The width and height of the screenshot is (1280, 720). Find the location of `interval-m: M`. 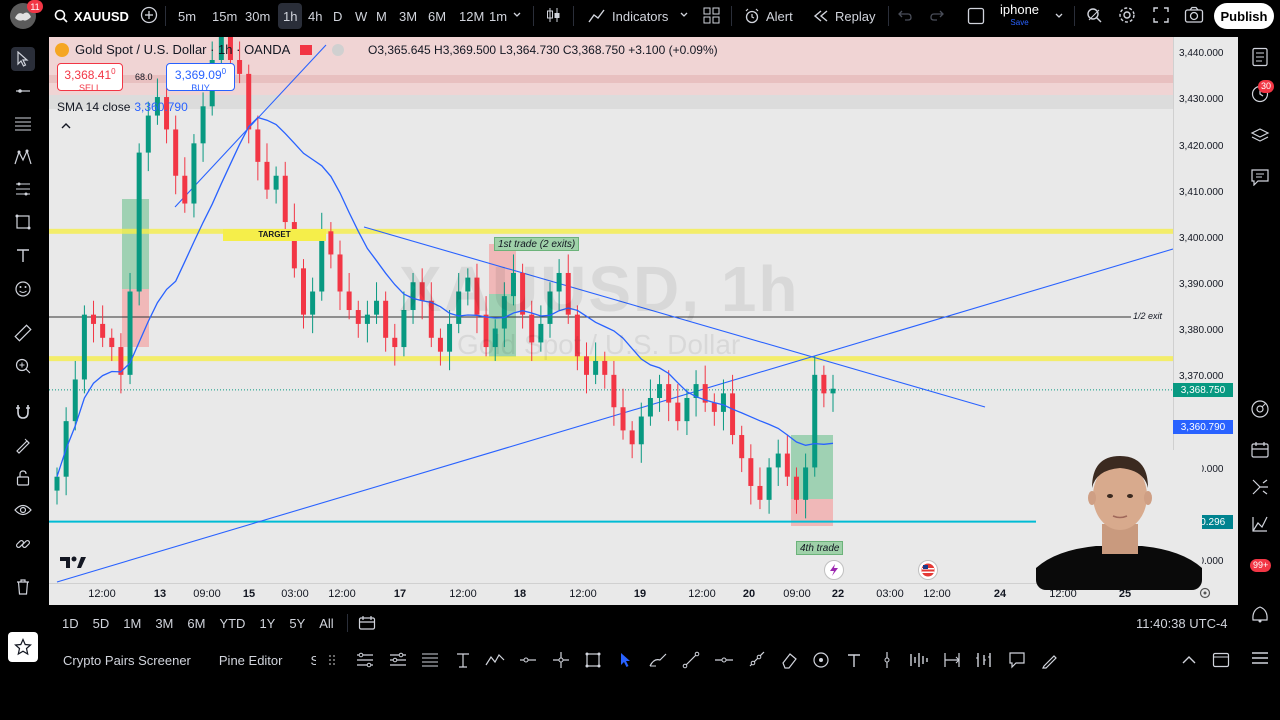

interval-m: M is located at coordinates (381, 16).